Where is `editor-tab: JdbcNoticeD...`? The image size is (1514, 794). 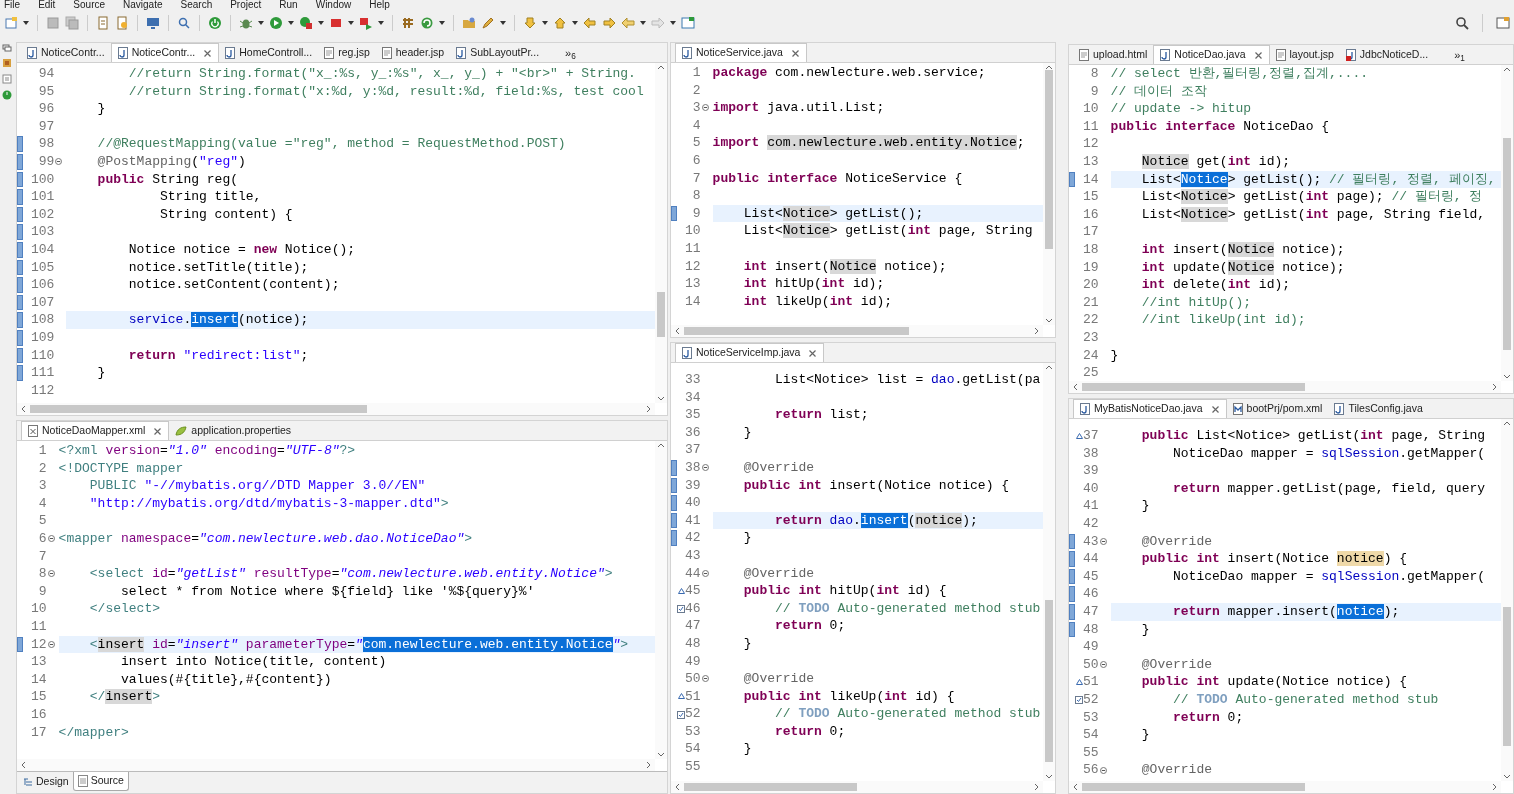 editor-tab: JdbcNoticeD... is located at coordinates (1387, 54).